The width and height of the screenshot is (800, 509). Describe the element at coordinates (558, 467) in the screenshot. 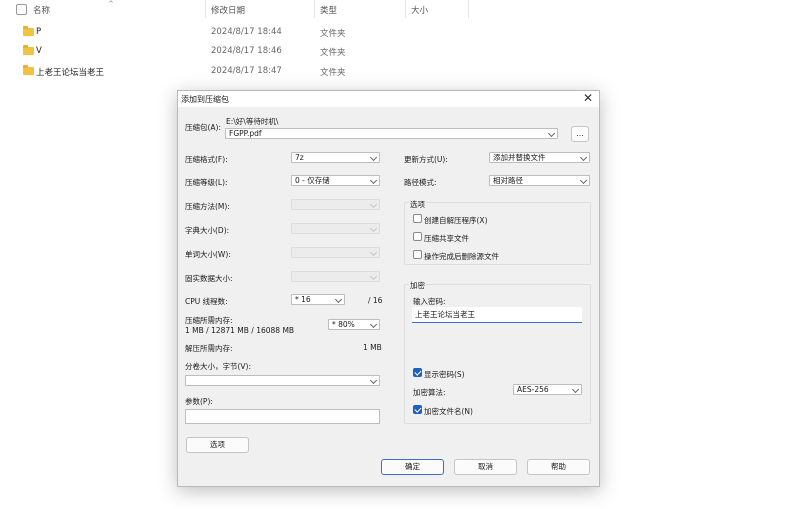

I see `help-button: 帮助` at that location.